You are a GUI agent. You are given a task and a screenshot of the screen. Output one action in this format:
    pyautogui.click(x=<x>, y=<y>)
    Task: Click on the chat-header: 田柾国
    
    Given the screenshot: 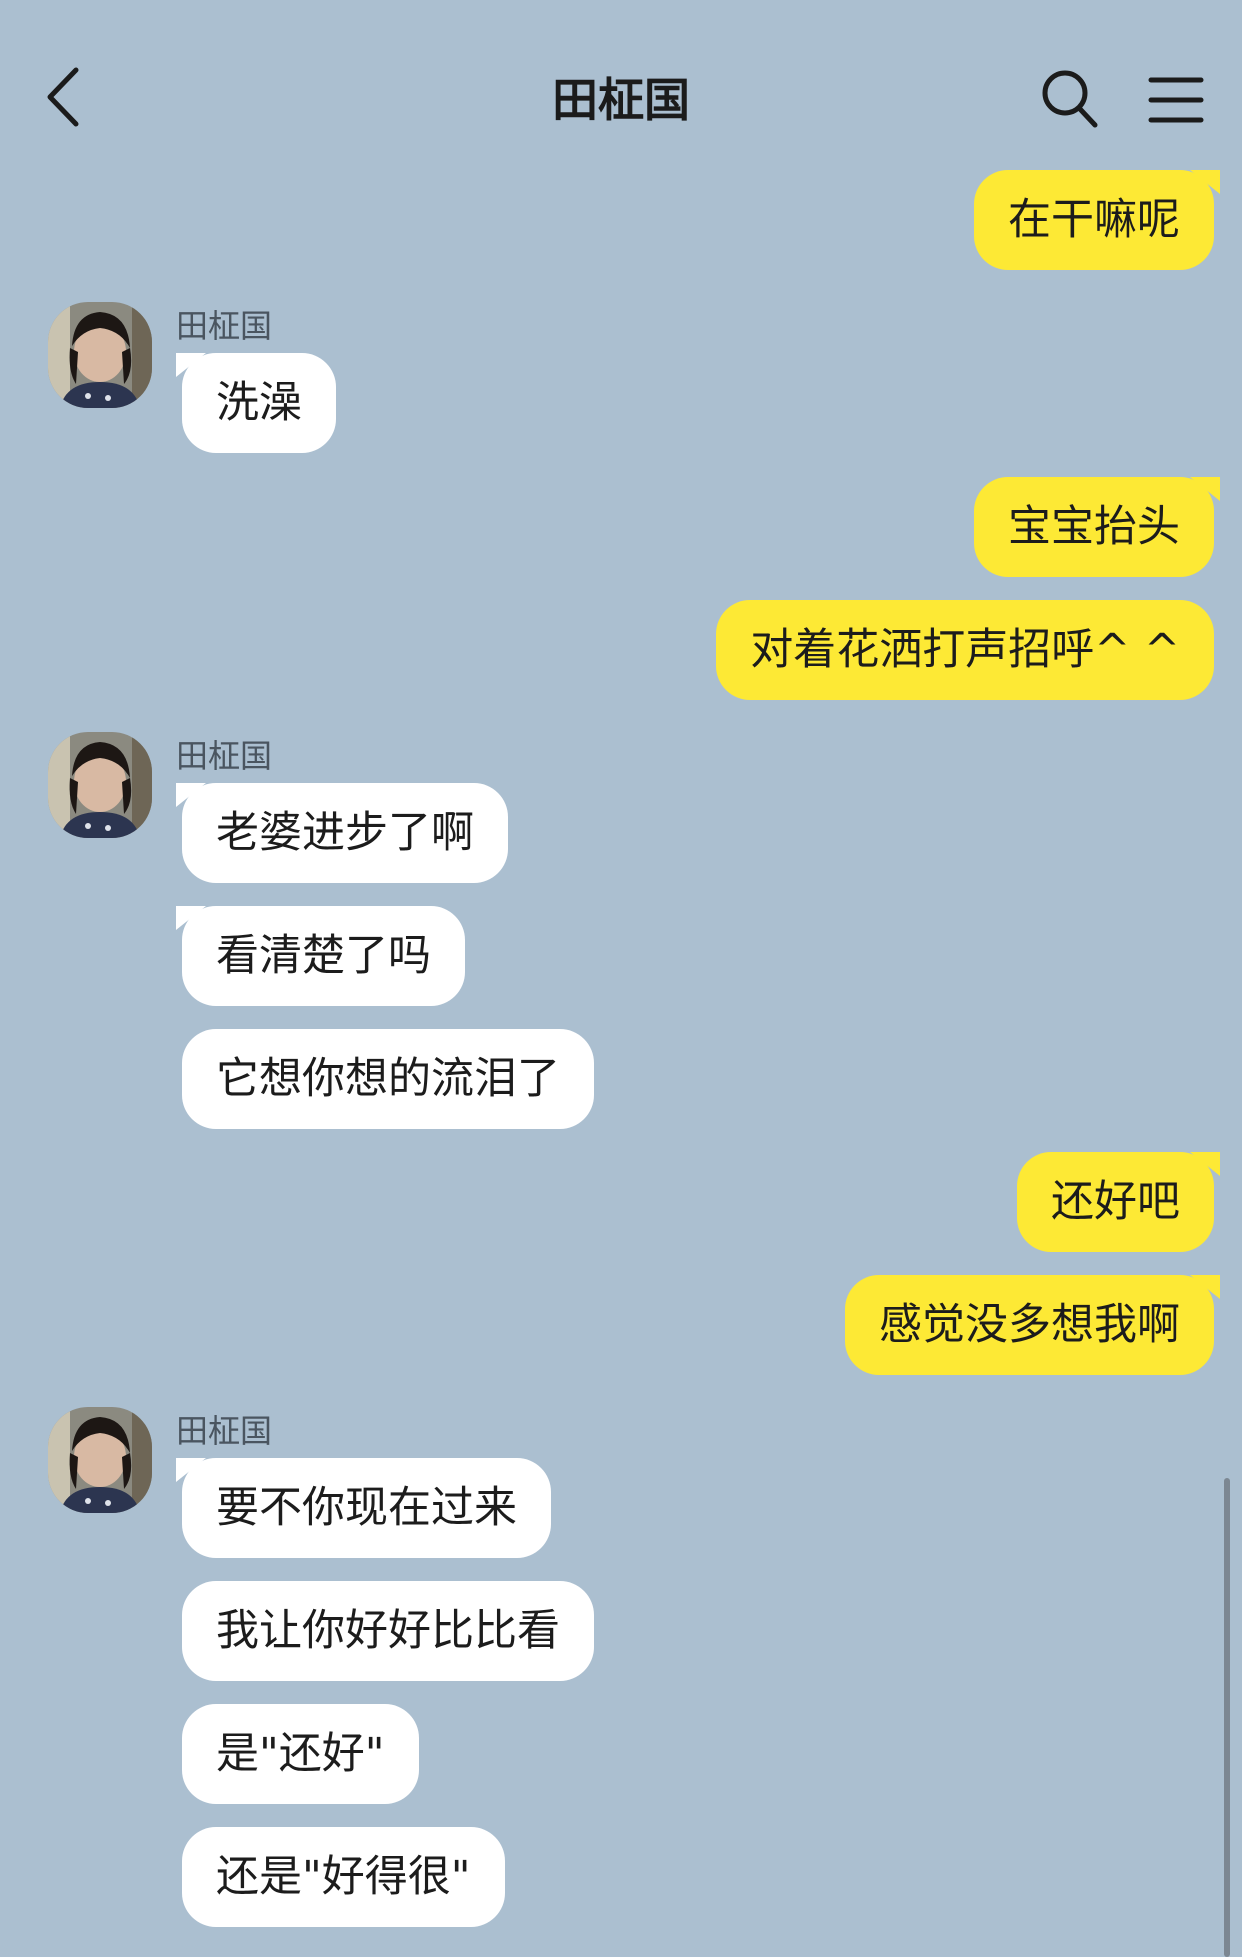 What is the action you would take?
    pyautogui.click(x=621, y=90)
    